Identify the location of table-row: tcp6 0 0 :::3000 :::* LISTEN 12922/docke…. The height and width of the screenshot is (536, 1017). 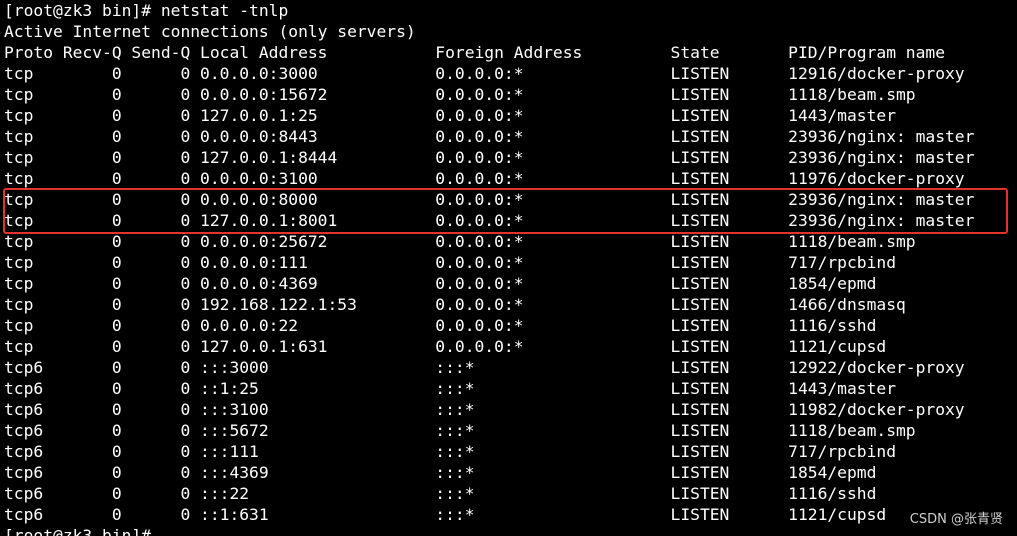
(484, 367).